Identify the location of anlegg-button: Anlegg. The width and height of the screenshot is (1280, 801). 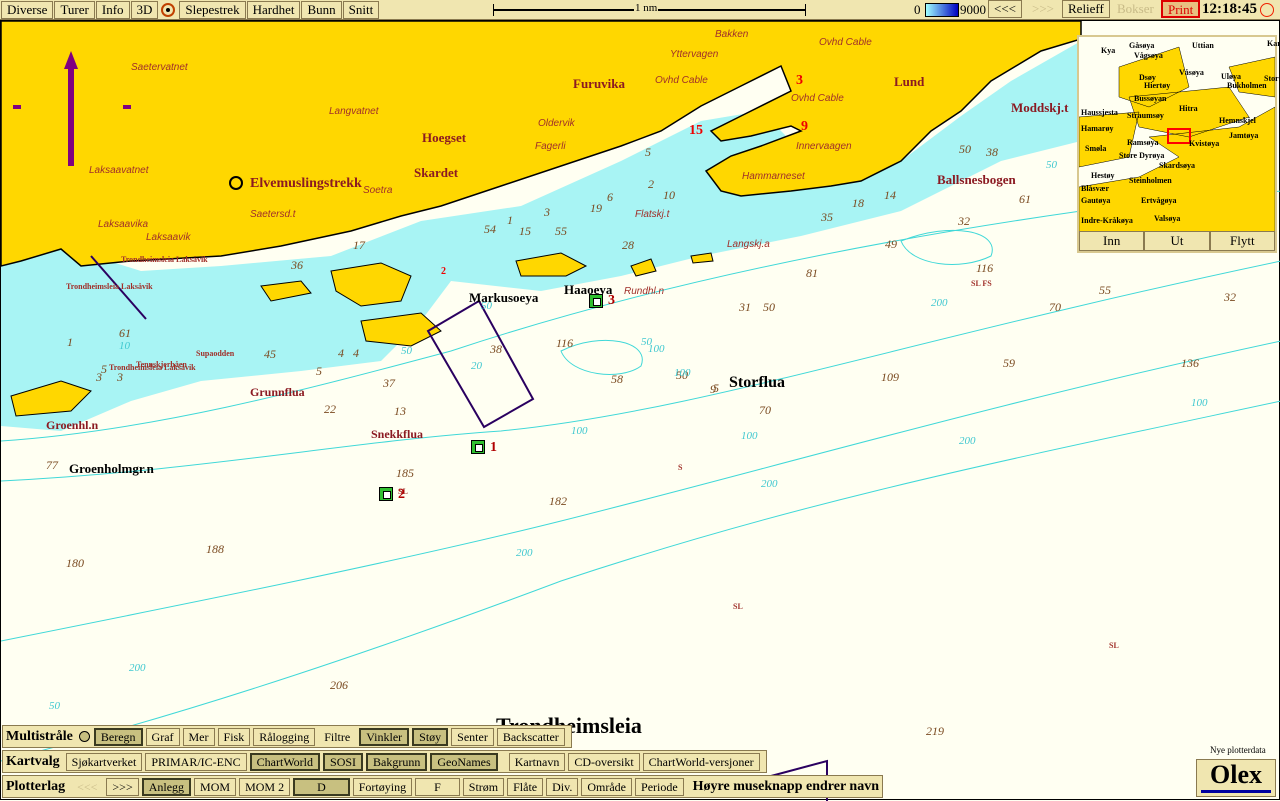
(166, 786).